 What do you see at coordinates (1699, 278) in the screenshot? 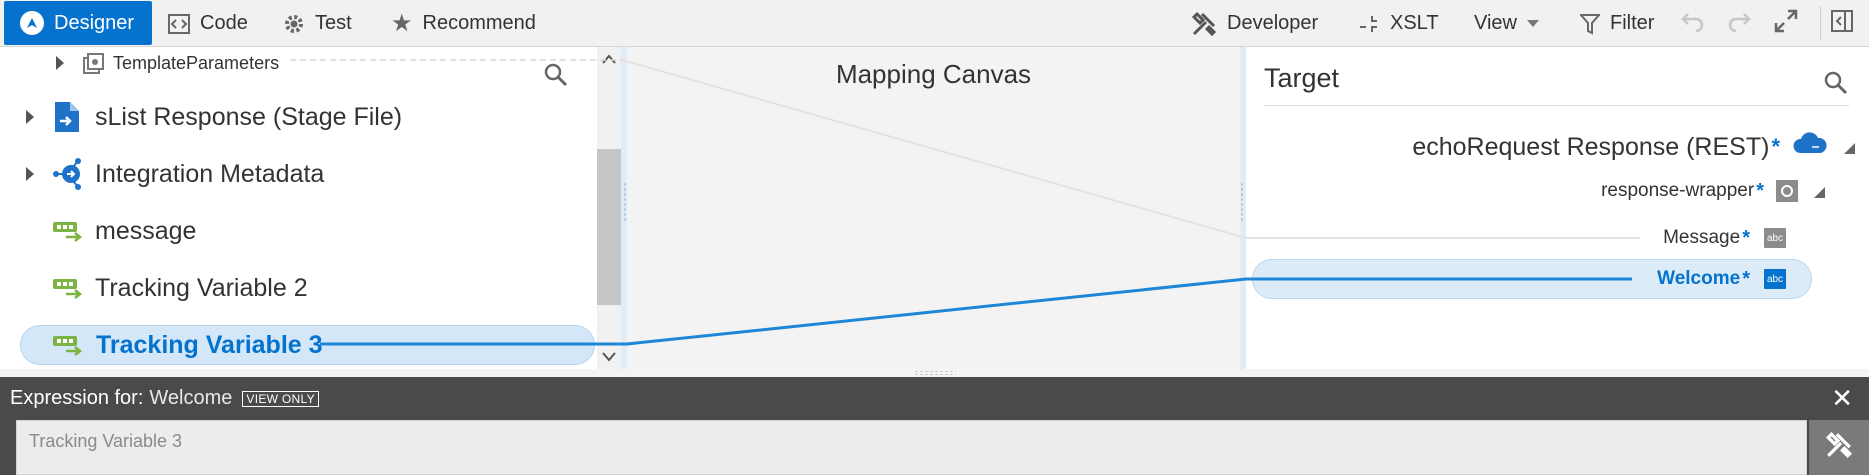
I see `tree-item-label: Welcome` at bounding box center [1699, 278].